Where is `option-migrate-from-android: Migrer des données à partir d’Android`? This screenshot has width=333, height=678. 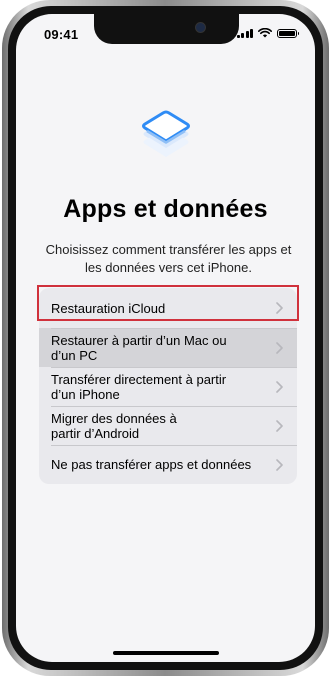
option-migrate-from-android: Migrer des données à partir d’Android is located at coordinates (168, 425).